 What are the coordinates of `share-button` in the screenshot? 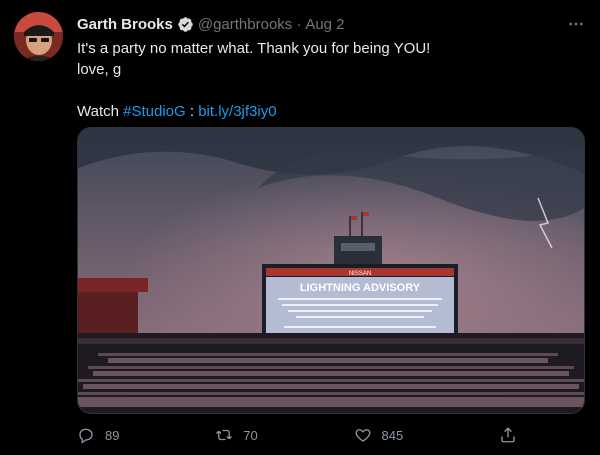 It's located at (508, 435).